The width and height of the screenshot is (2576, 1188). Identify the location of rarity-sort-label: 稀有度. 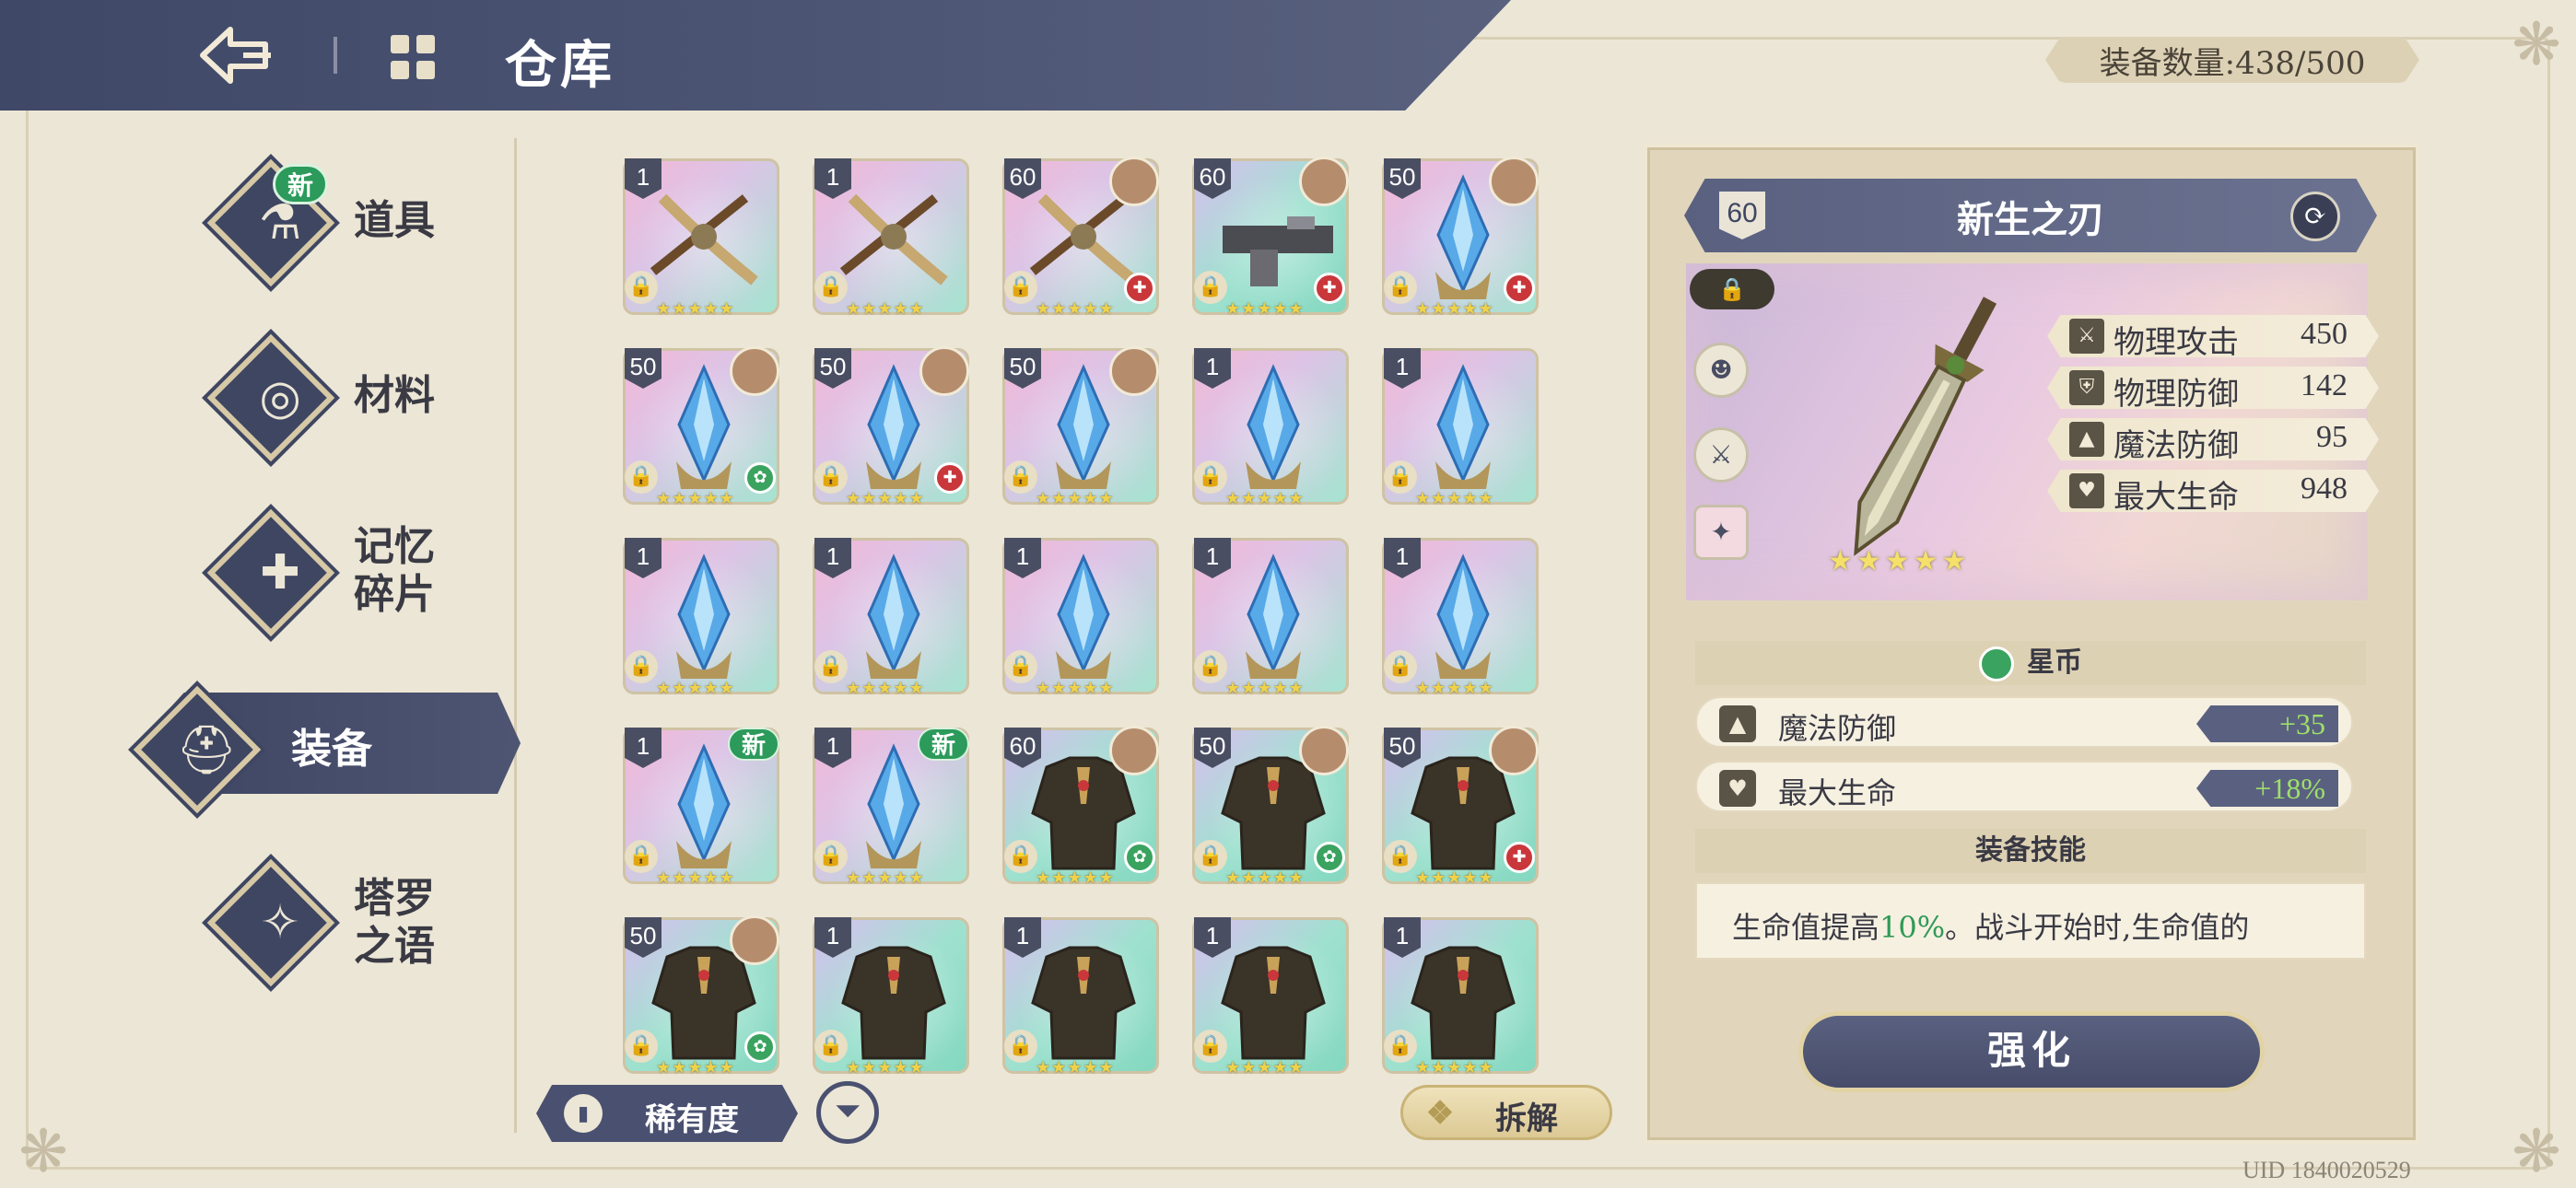
(692, 1119).